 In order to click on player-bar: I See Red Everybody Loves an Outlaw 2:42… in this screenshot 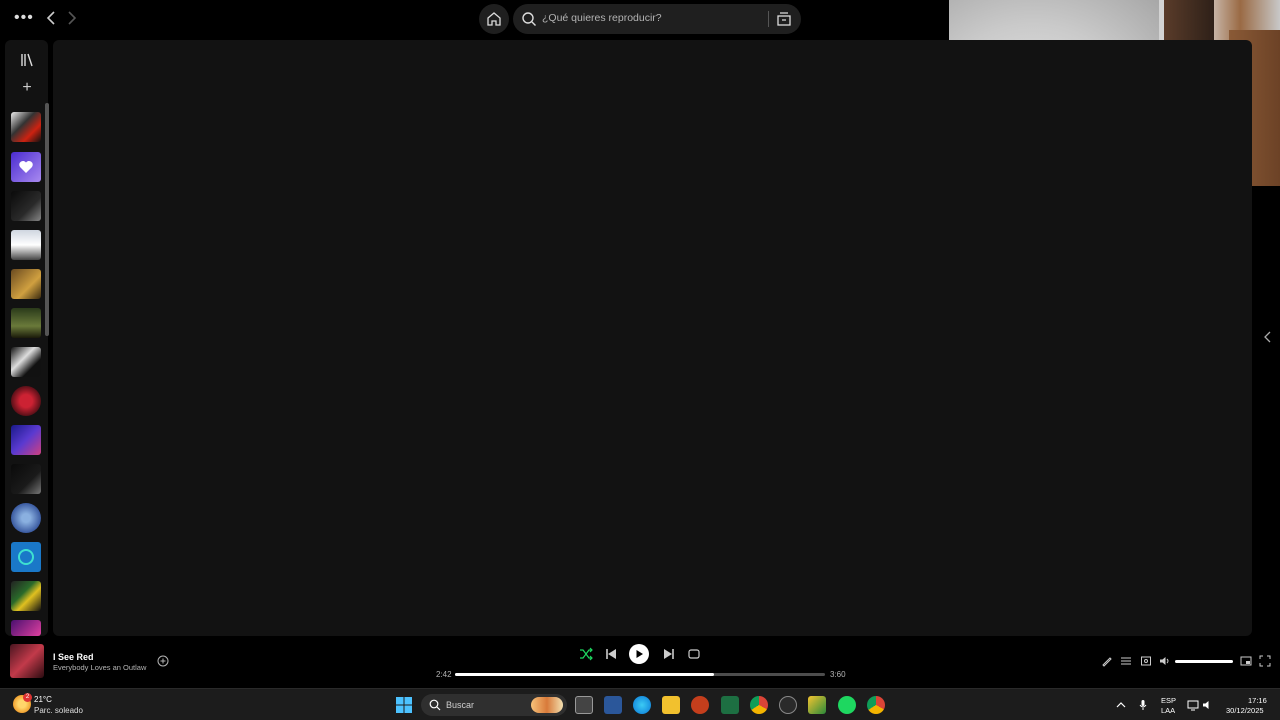, I will do `click(640, 662)`.